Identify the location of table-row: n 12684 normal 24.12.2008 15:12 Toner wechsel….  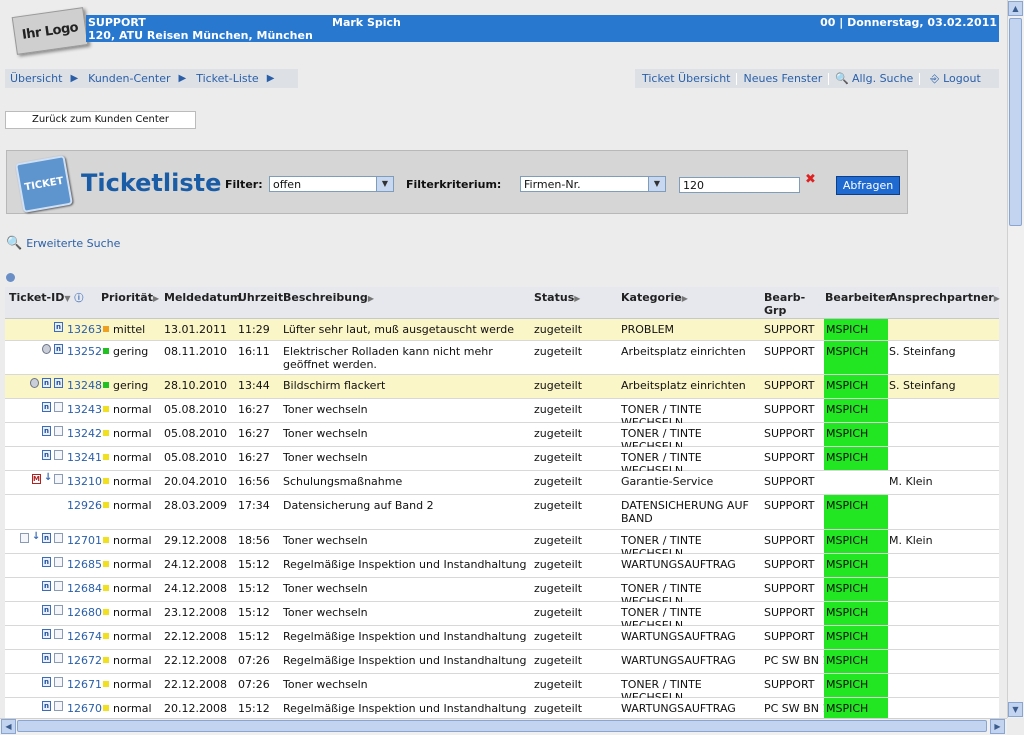
(502, 593).